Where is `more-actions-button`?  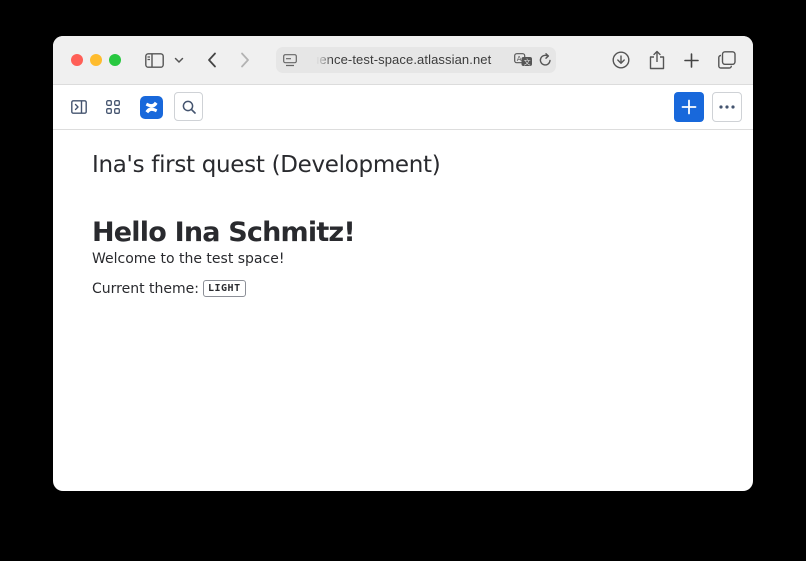
more-actions-button is located at coordinates (727, 107).